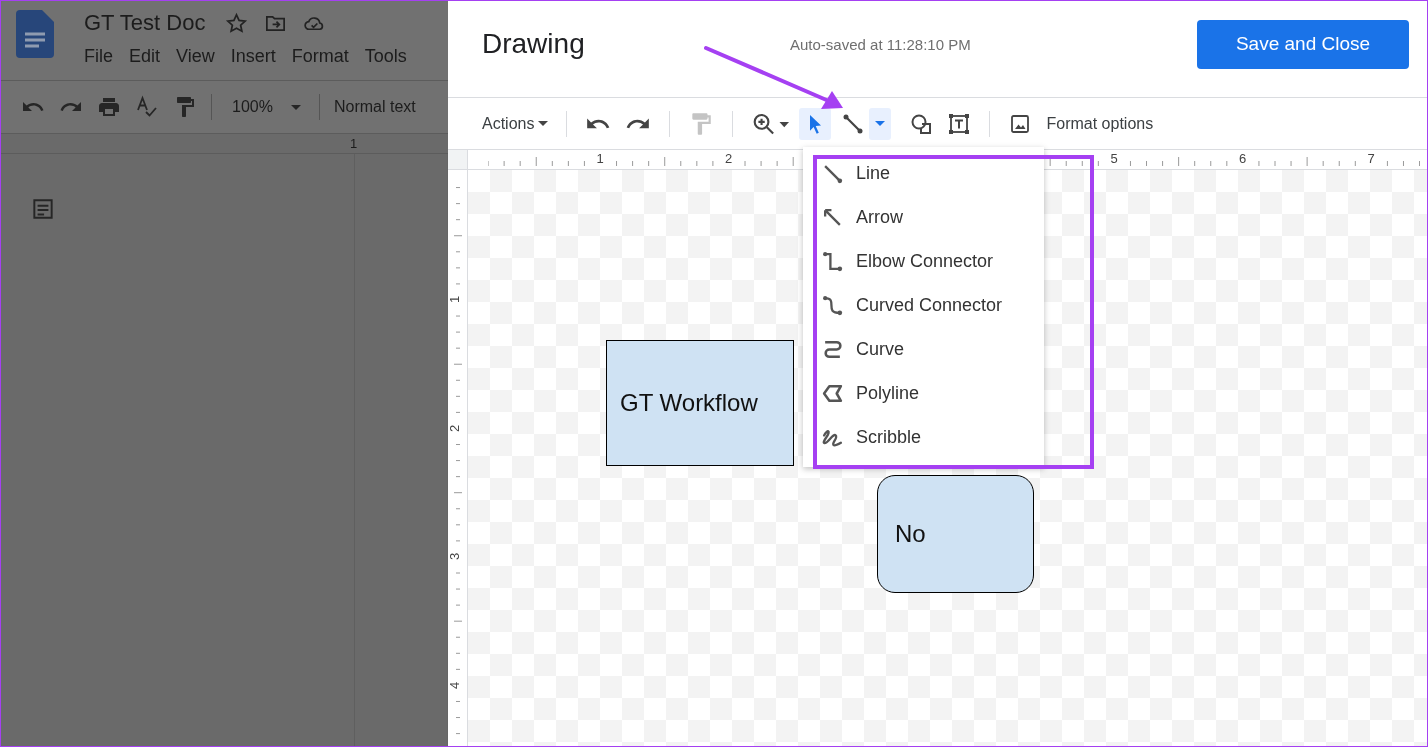 The width and height of the screenshot is (1428, 747). What do you see at coordinates (534, 44) in the screenshot?
I see `dialog-title: Drawing` at bounding box center [534, 44].